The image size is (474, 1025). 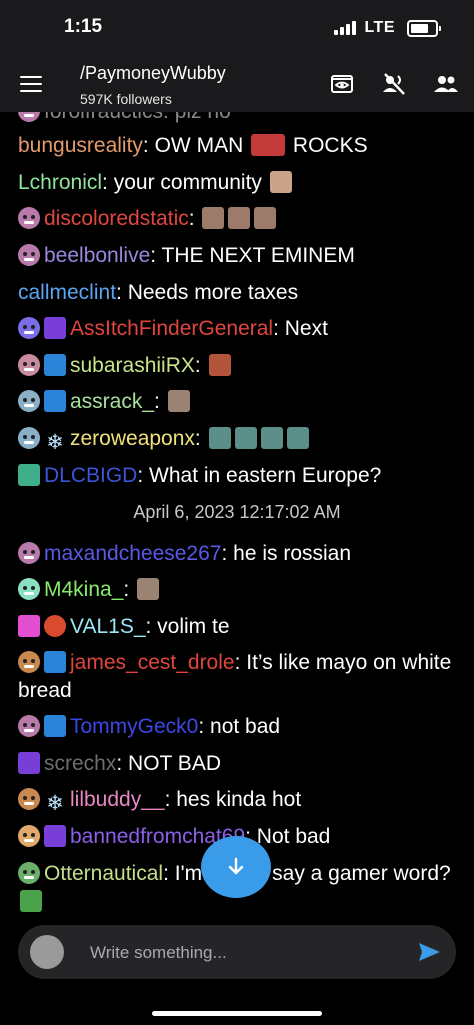 What do you see at coordinates (327, 145) in the screenshot?
I see `message-text: ROCKS` at bounding box center [327, 145].